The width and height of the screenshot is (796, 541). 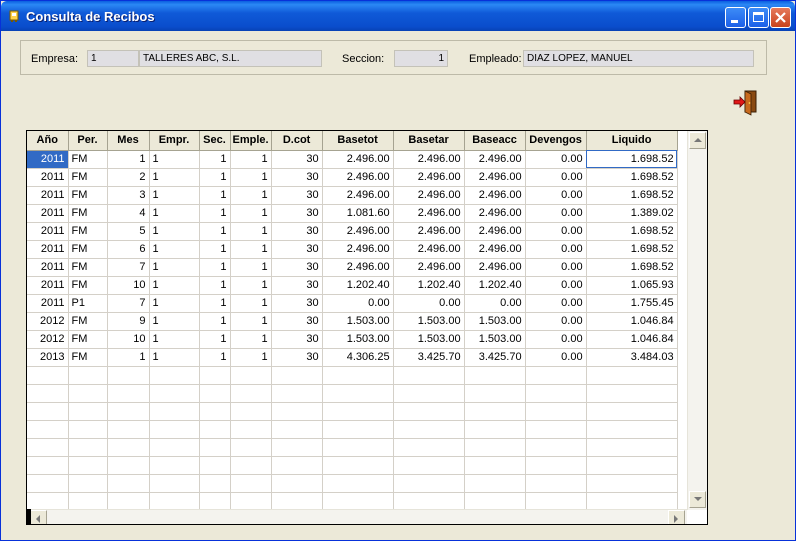 What do you see at coordinates (48, 141) in the screenshot?
I see `col-header-anio: Año` at bounding box center [48, 141].